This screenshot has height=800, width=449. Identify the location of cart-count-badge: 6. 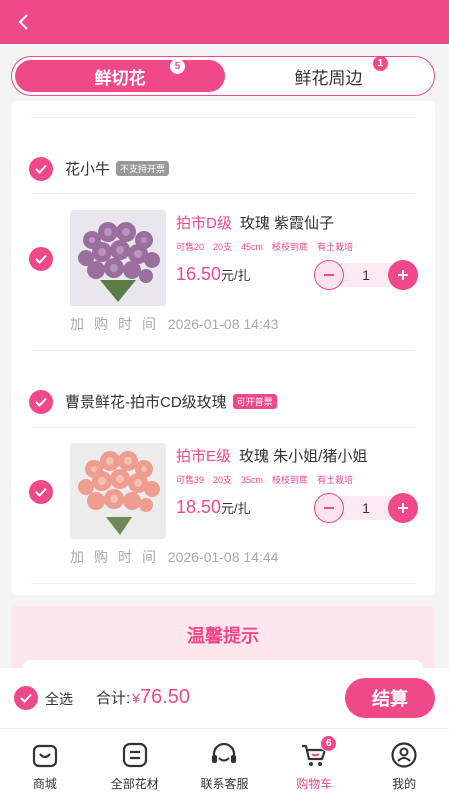
(329, 743).